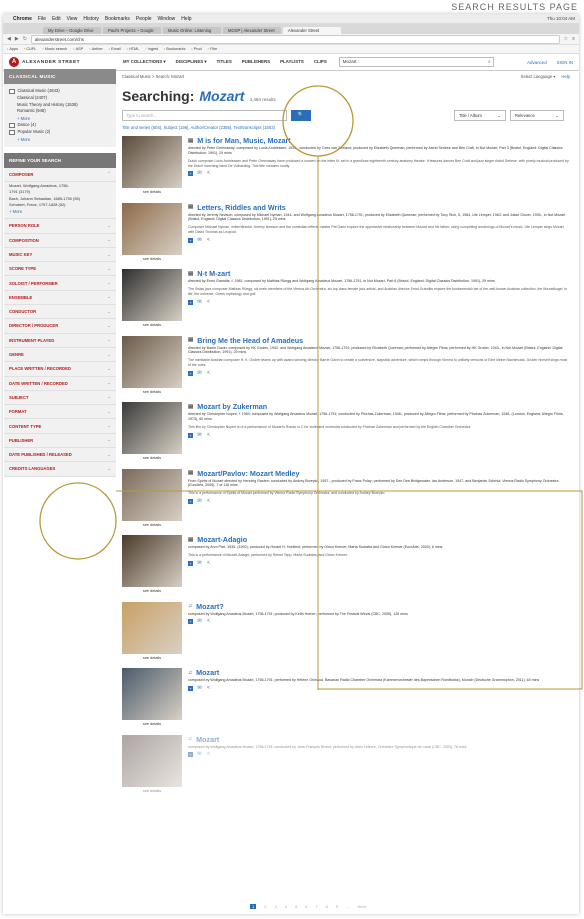  Describe the element at coordinates (337, 906) in the screenshot. I see `page-link: 9` at that location.